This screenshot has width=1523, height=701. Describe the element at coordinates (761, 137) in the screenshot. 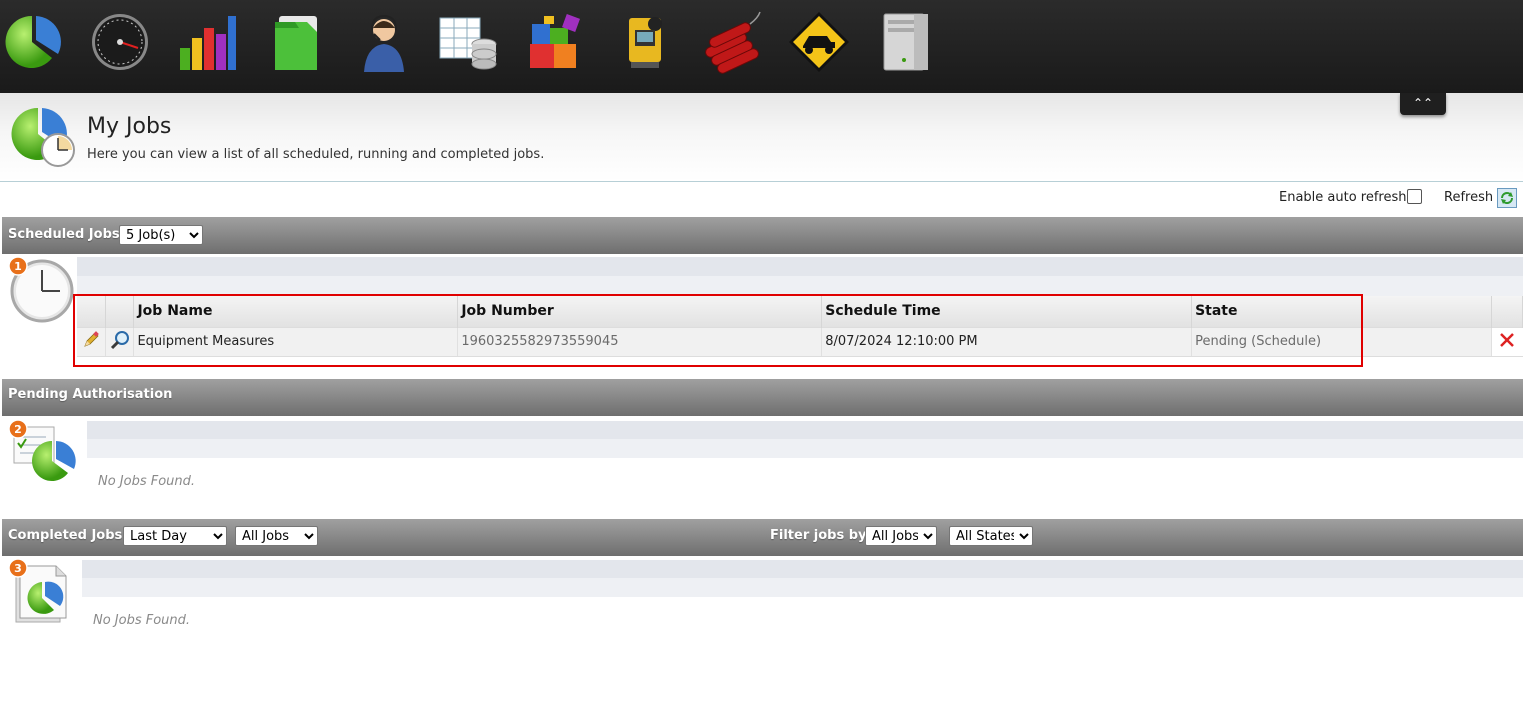

I see `page-header` at that location.